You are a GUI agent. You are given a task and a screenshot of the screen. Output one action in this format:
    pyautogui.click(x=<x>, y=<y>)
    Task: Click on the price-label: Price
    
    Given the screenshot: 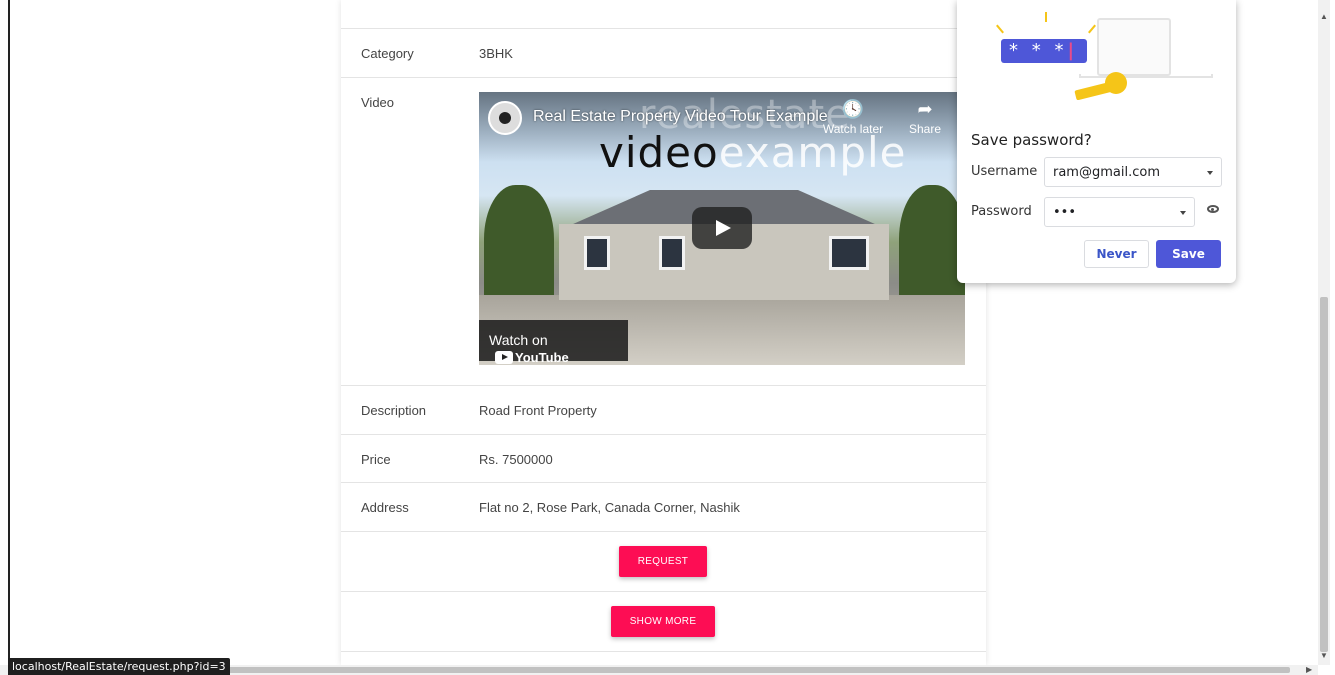 What is the action you would take?
    pyautogui.click(x=376, y=459)
    